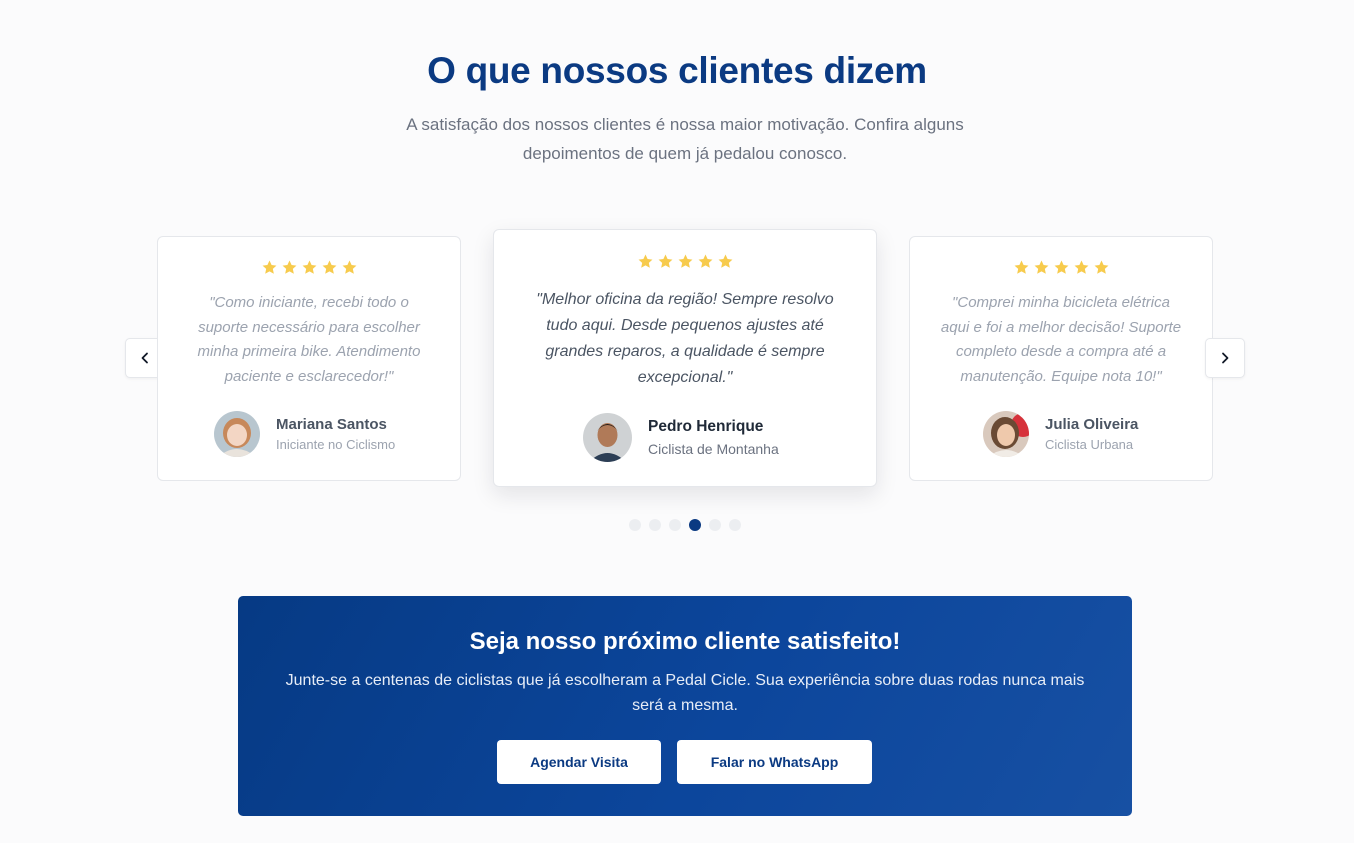 The width and height of the screenshot is (1354, 843). I want to click on testimonial-author: Mariana Santos Iniciante no Ciclismo, so click(304, 434).